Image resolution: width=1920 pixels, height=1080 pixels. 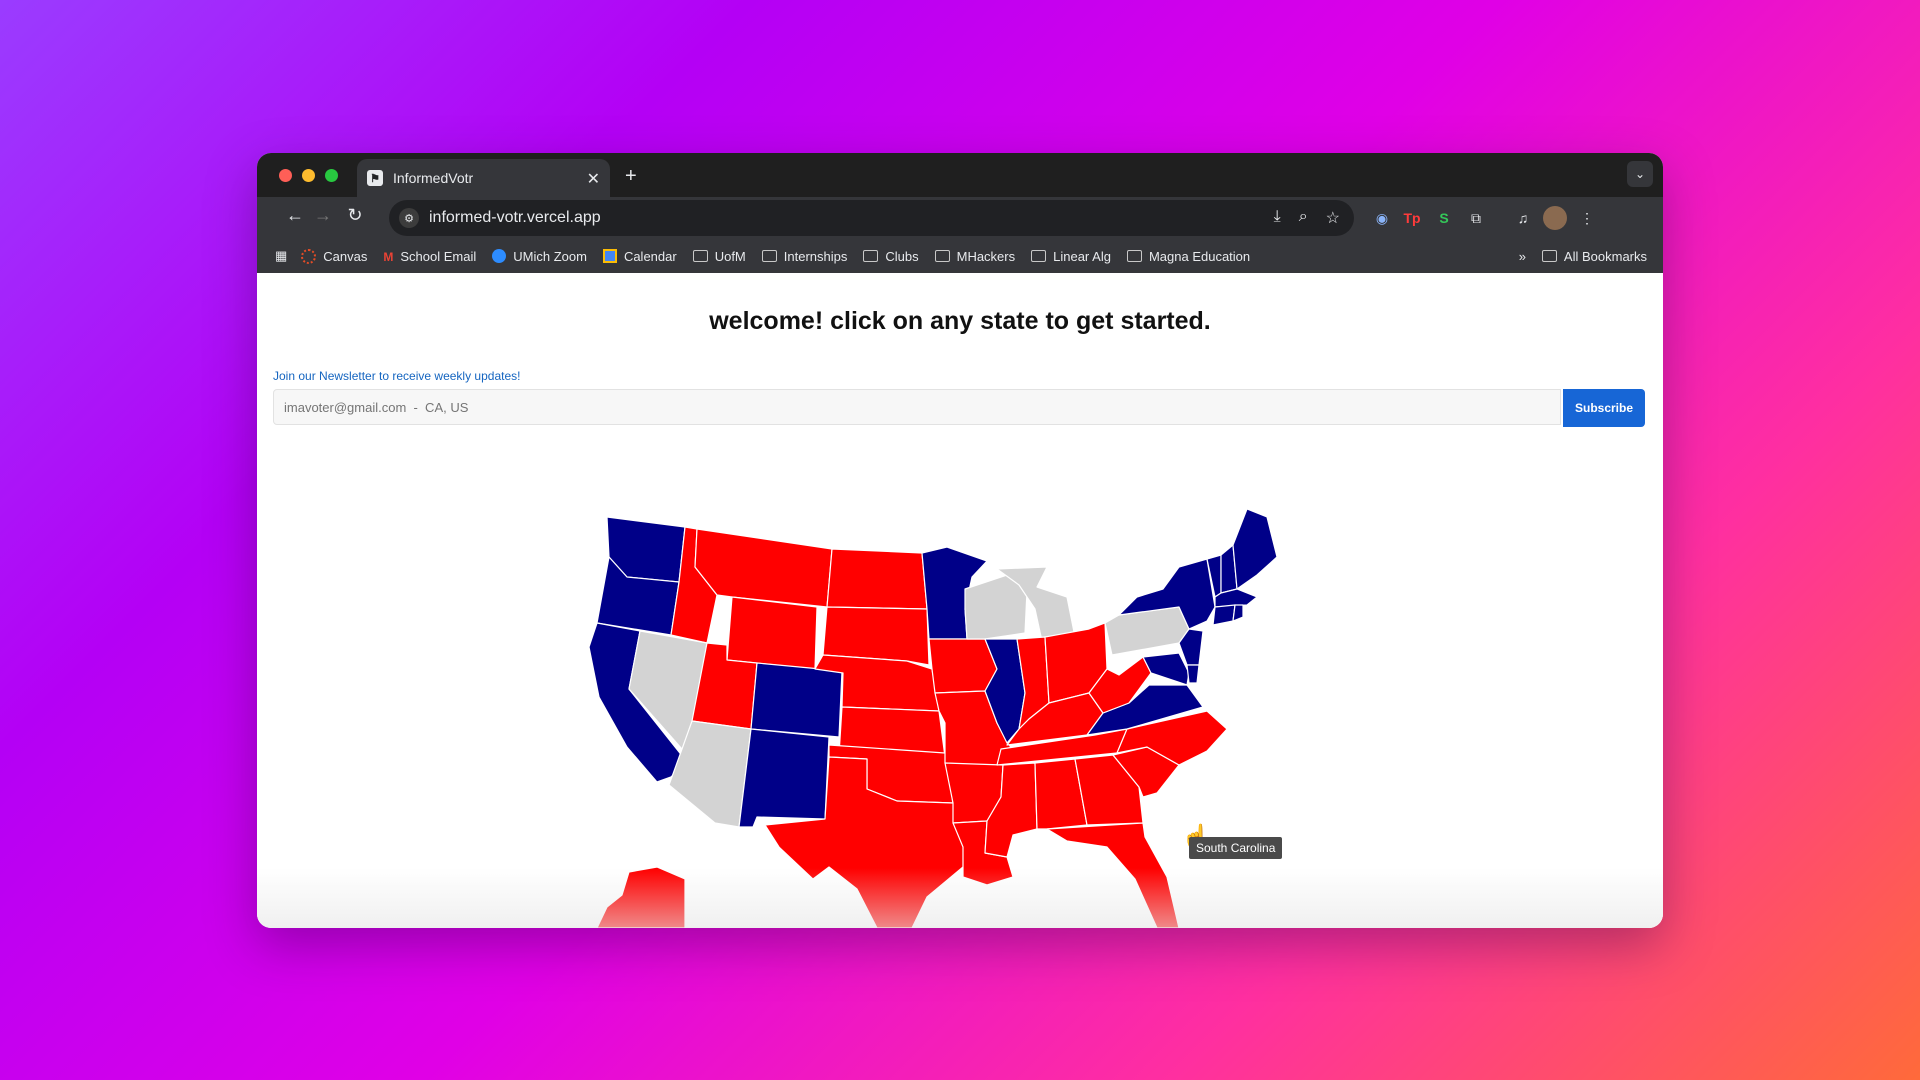 I want to click on gmail-icon: M, so click(x=388, y=257).